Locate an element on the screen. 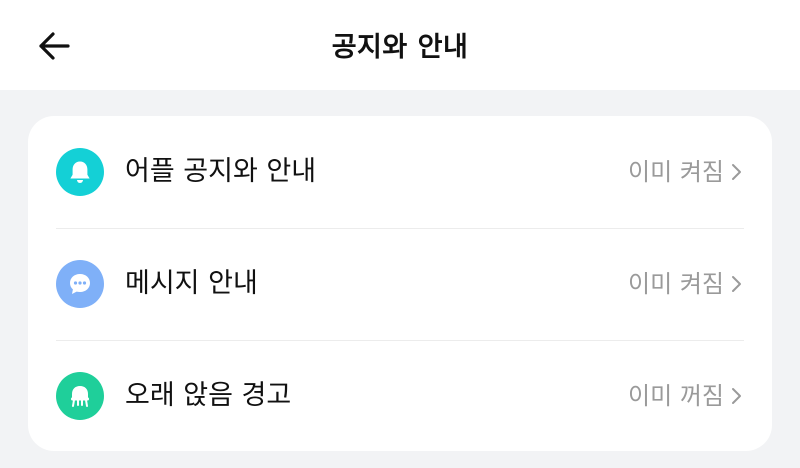  bell-icon is located at coordinates (80, 172).